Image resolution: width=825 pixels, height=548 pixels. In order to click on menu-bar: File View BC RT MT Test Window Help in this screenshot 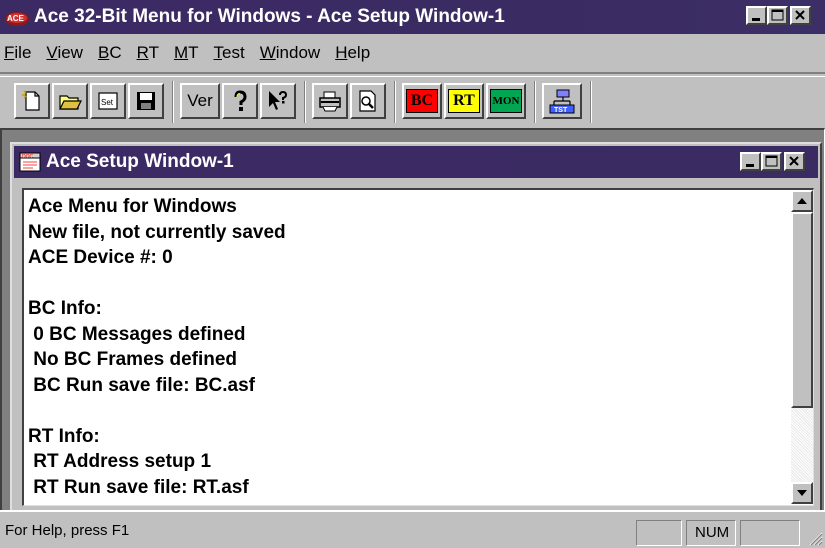, I will do `click(412, 54)`.